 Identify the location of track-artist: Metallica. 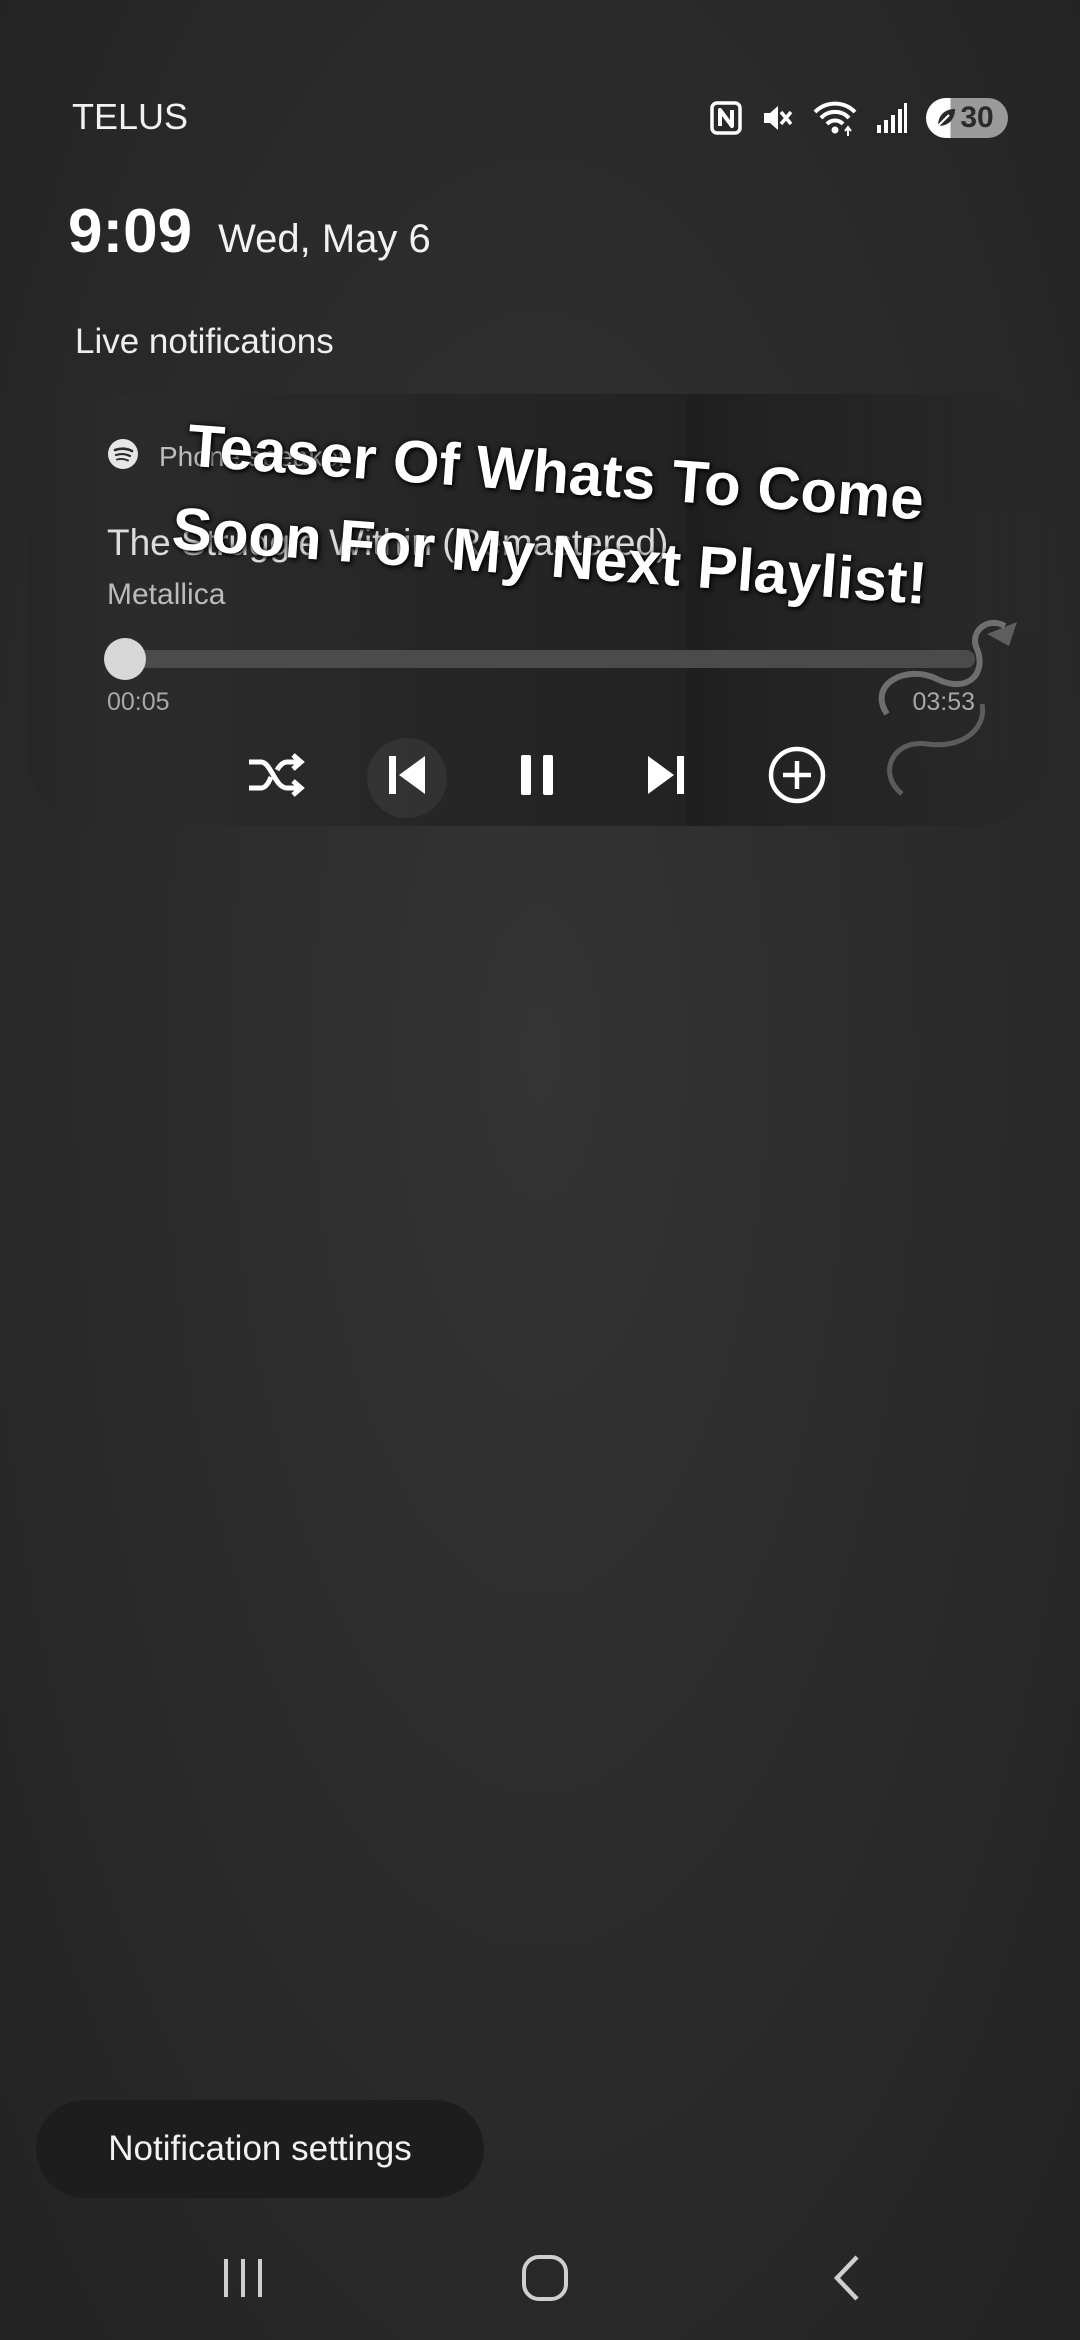
(166, 594).